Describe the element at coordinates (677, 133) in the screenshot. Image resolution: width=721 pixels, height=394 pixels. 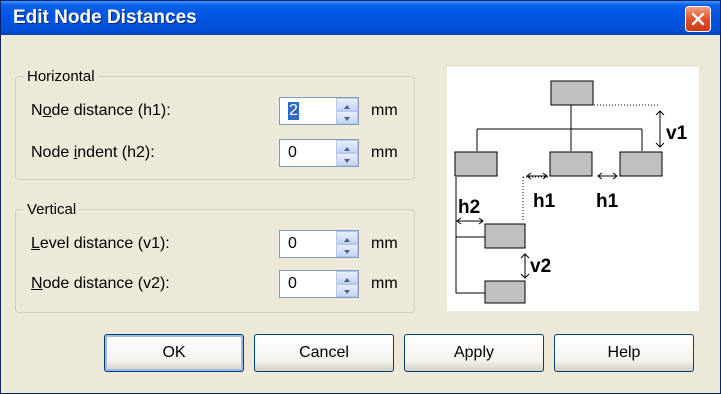
I see `v1-label: v1` at that location.